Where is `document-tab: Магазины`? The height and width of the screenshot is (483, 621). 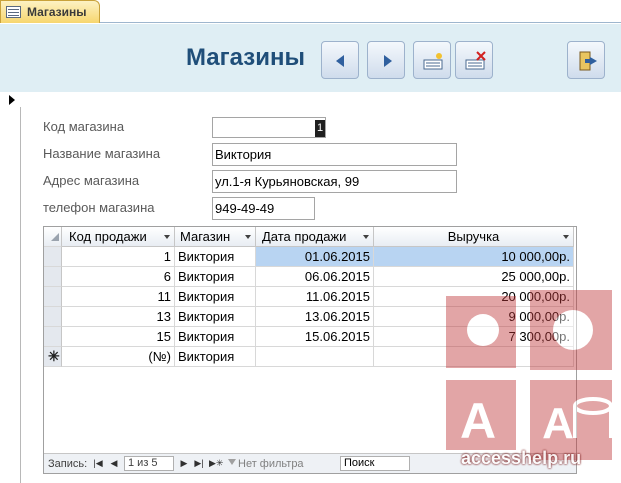 document-tab: Магазины is located at coordinates (50, 11).